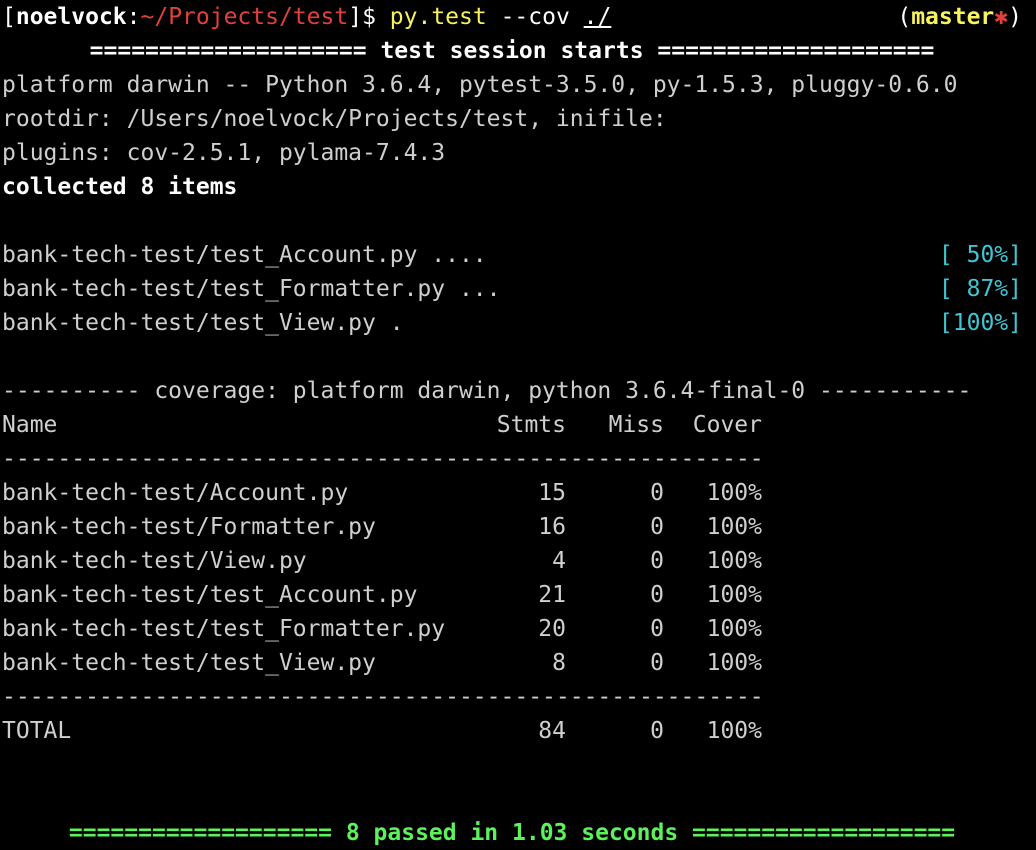 This screenshot has height=850, width=1036. What do you see at coordinates (71, 17) in the screenshot?
I see `prompt-user: noelvock` at bounding box center [71, 17].